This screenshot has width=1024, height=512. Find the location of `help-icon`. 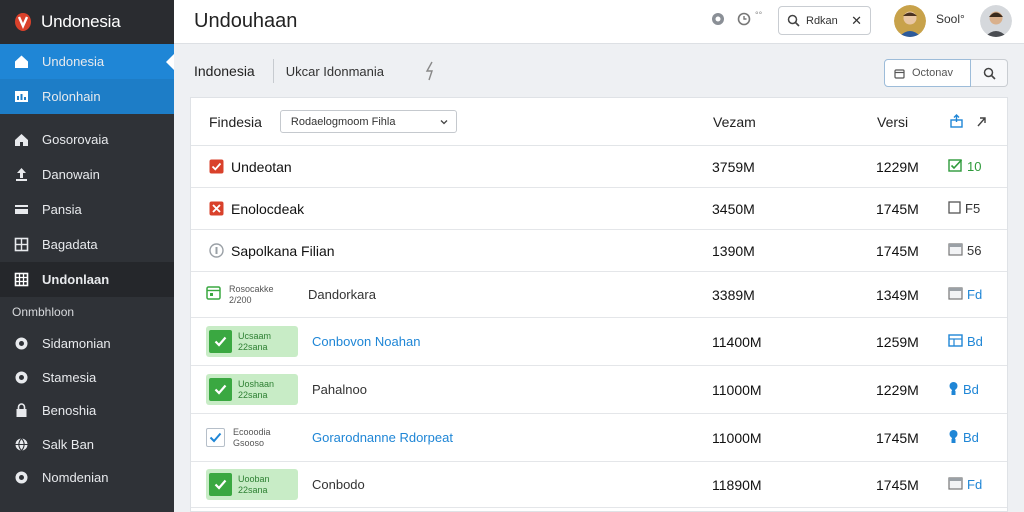

help-icon is located at coordinates (718, 19).